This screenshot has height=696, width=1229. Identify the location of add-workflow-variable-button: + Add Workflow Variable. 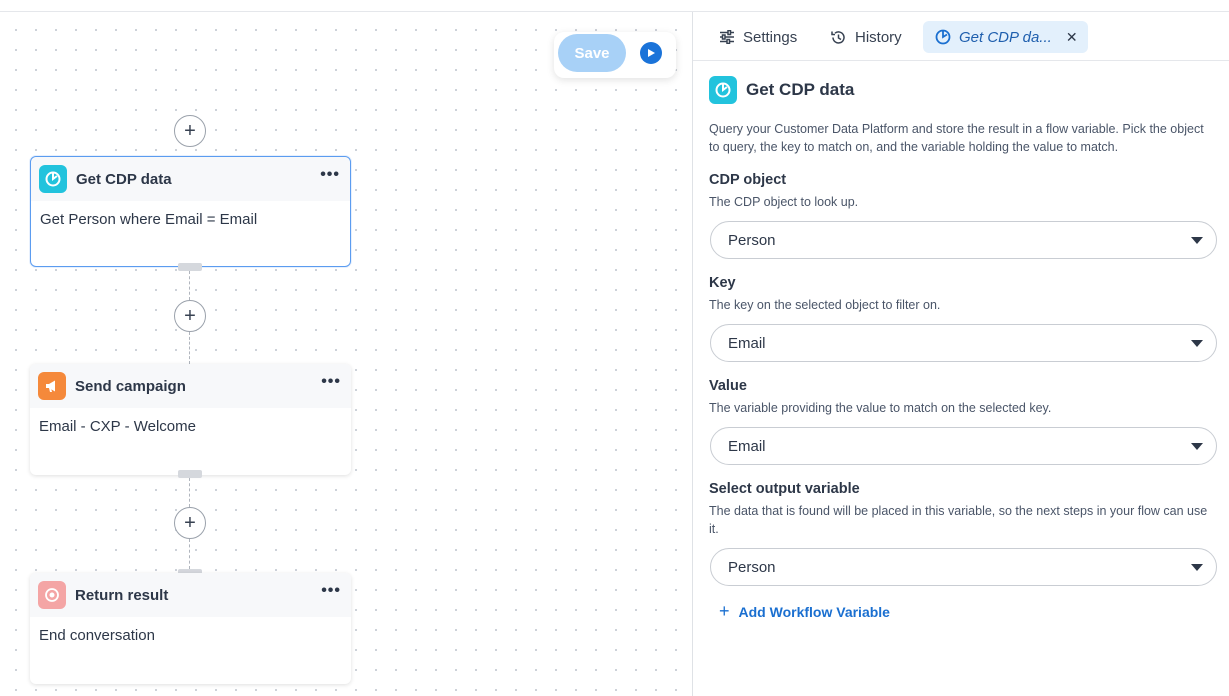
(804, 611).